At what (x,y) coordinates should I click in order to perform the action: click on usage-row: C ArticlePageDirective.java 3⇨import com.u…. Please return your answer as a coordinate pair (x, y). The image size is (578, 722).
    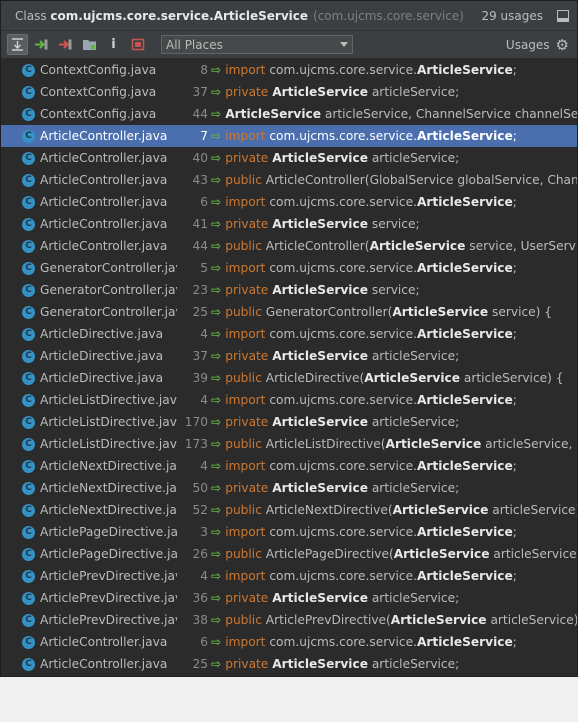
    Looking at the image, I should click on (289, 532).